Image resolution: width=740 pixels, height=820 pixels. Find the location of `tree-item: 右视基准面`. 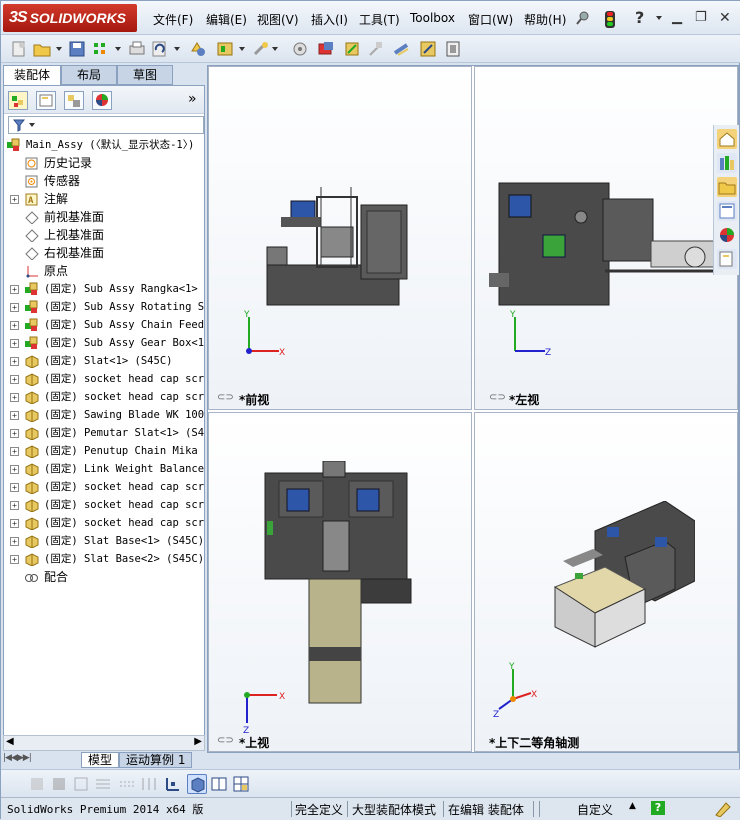

tree-item: 右视基准面 is located at coordinates (104, 253).